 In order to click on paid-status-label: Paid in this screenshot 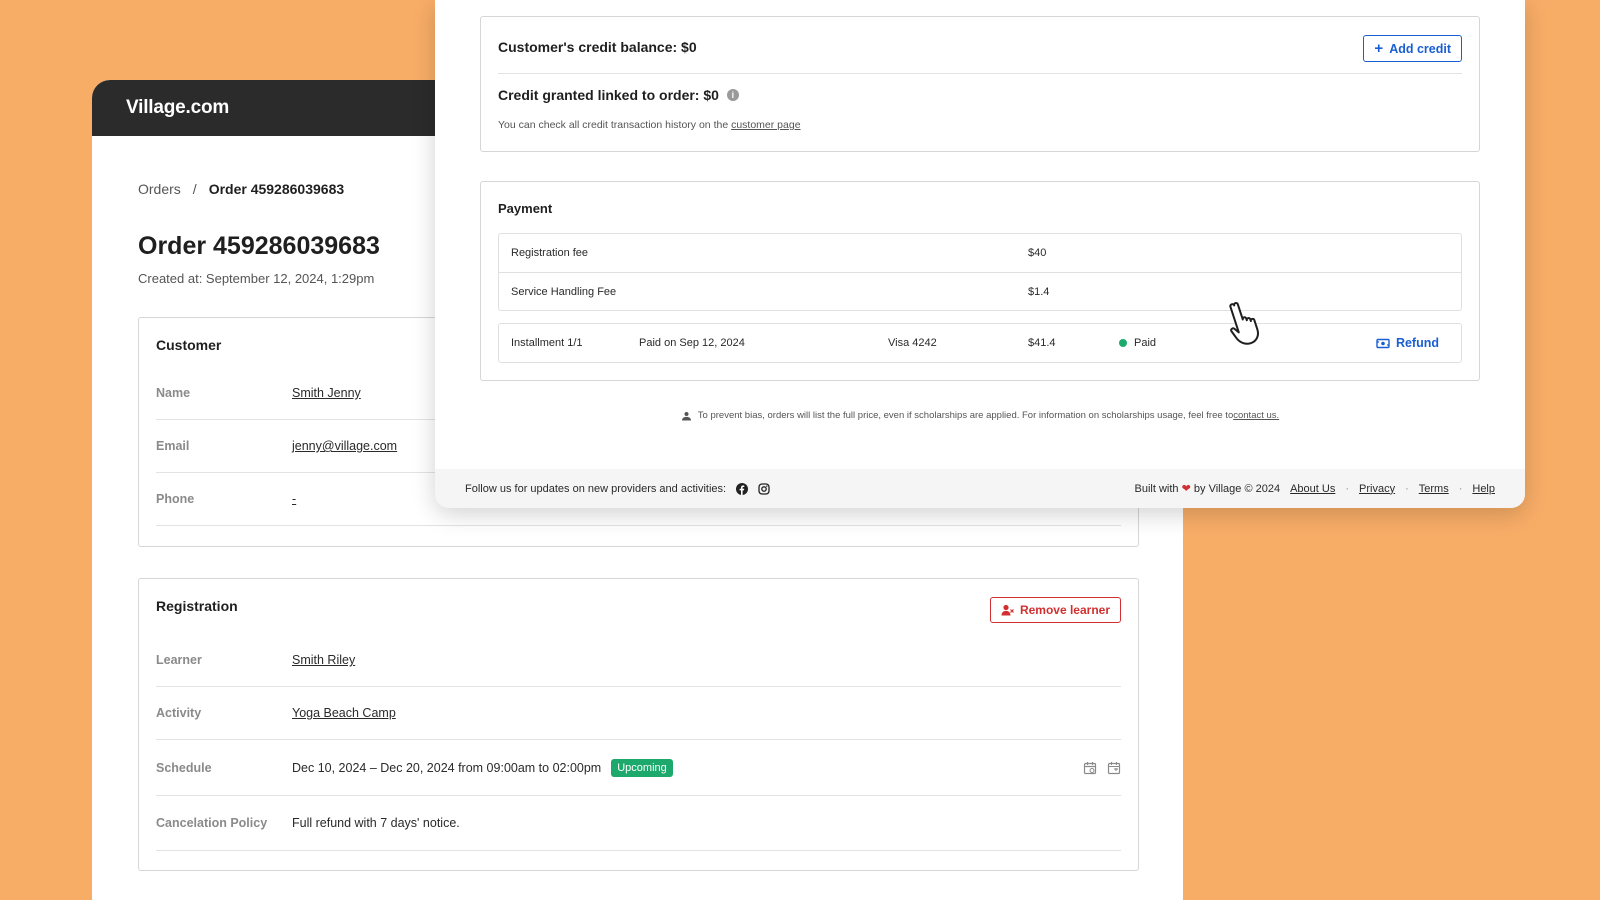, I will do `click(1145, 343)`.